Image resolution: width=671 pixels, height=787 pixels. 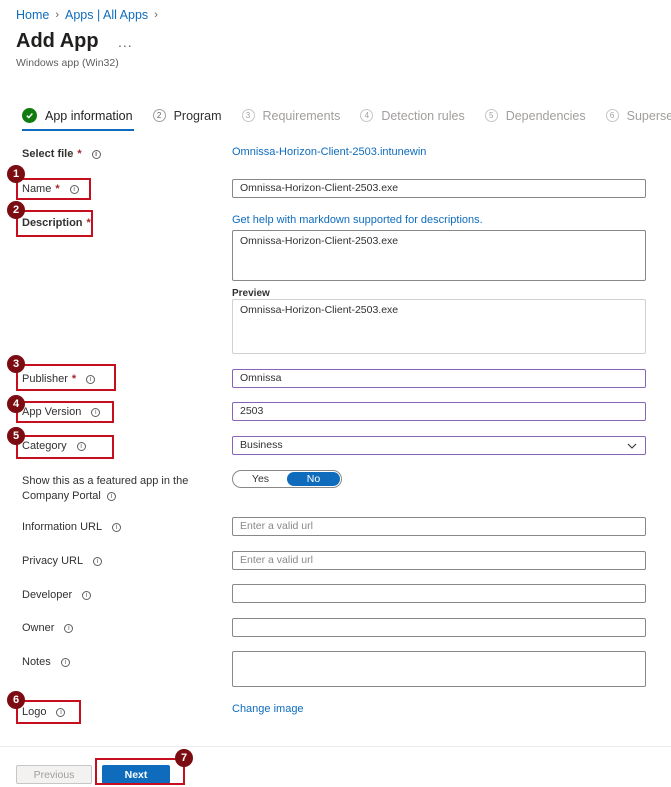 What do you see at coordinates (65, 447) in the screenshot?
I see `callout-box-category` at bounding box center [65, 447].